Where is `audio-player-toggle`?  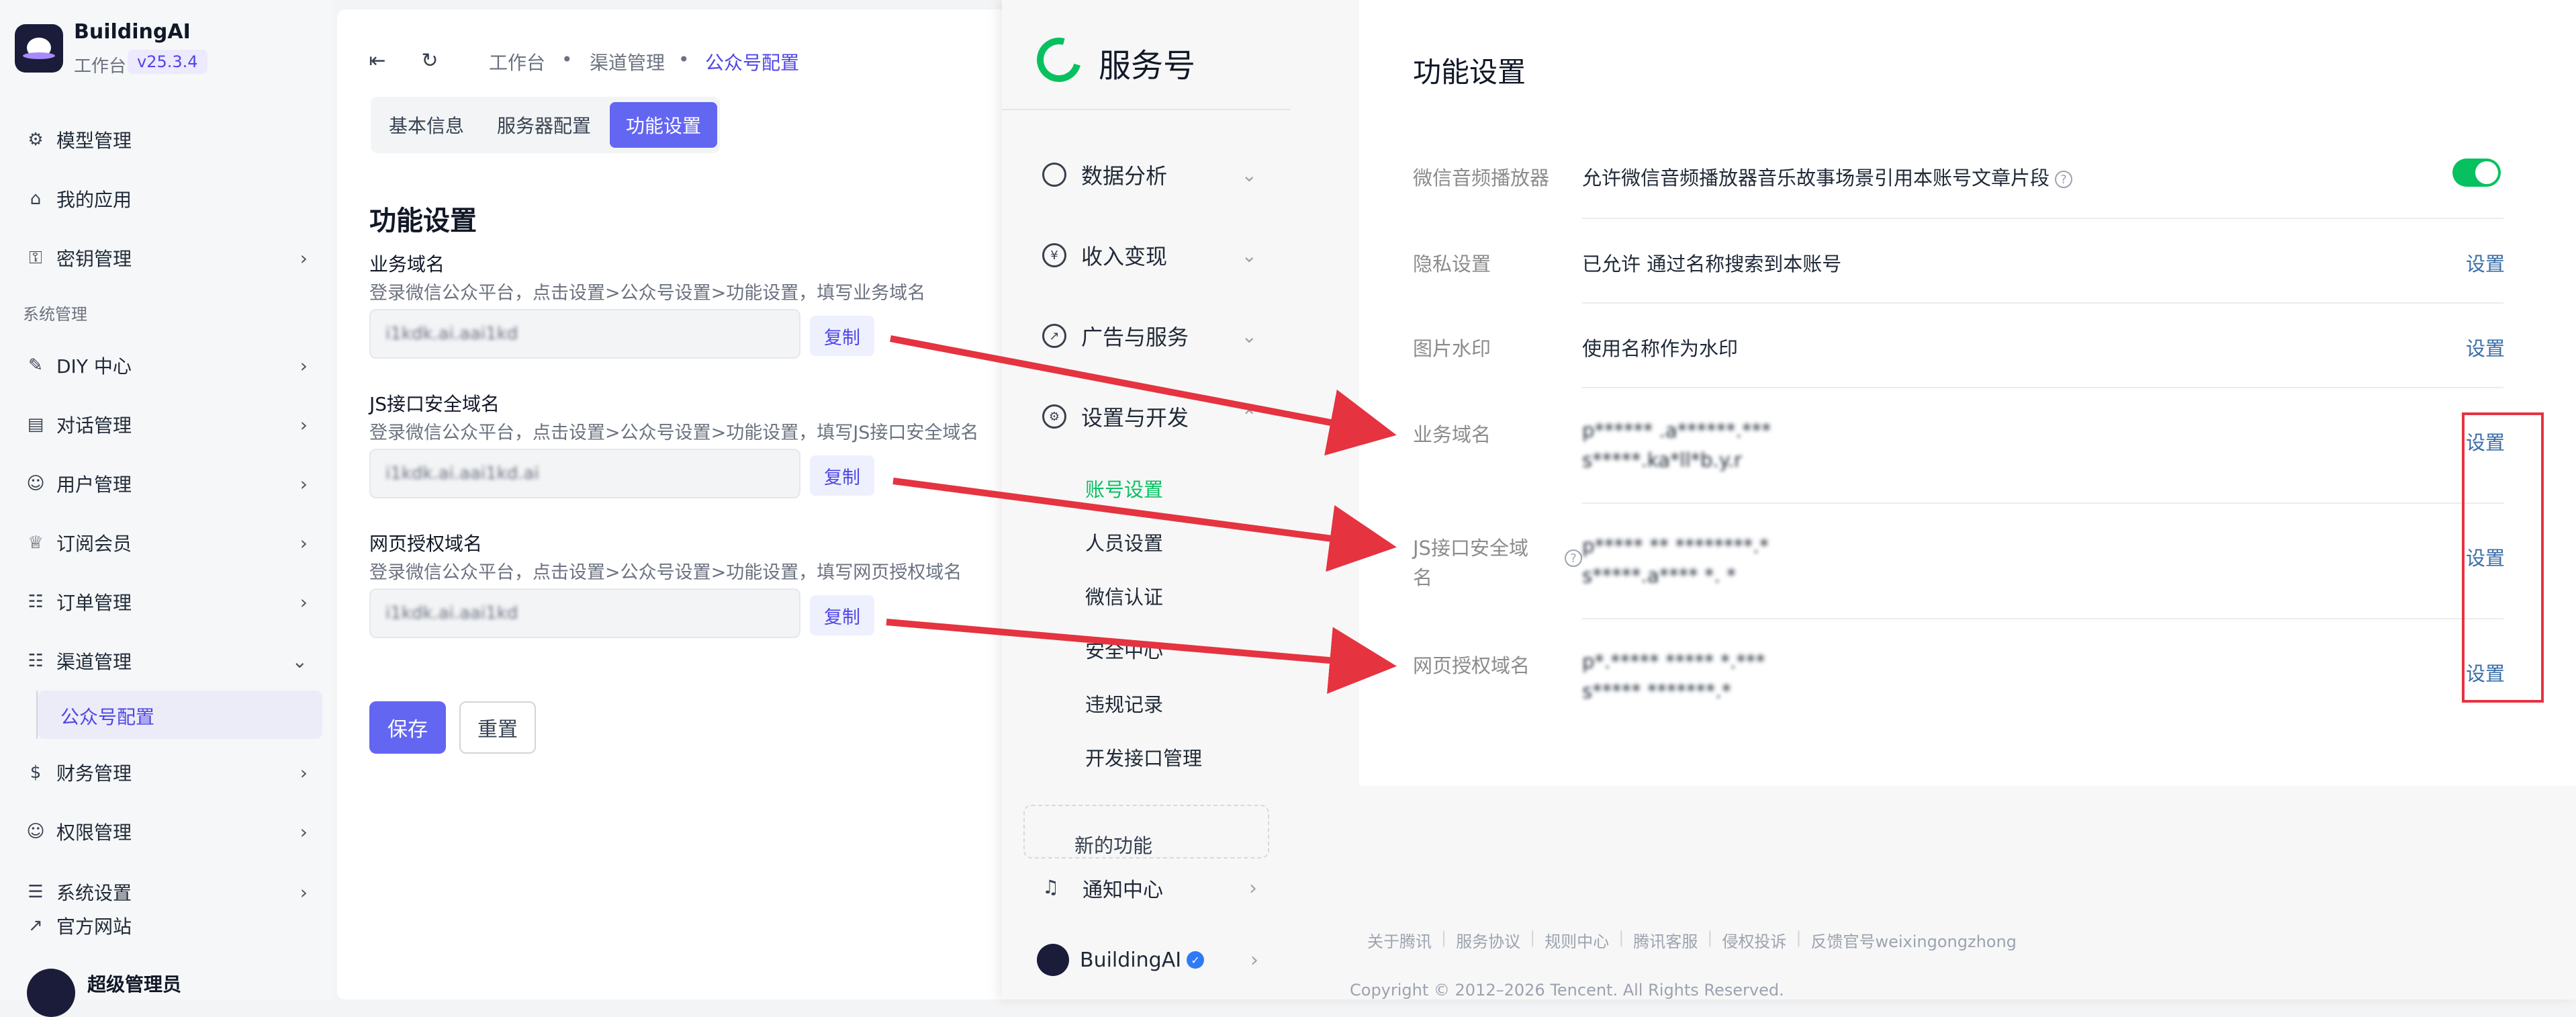 audio-player-toggle is located at coordinates (2476, 173).